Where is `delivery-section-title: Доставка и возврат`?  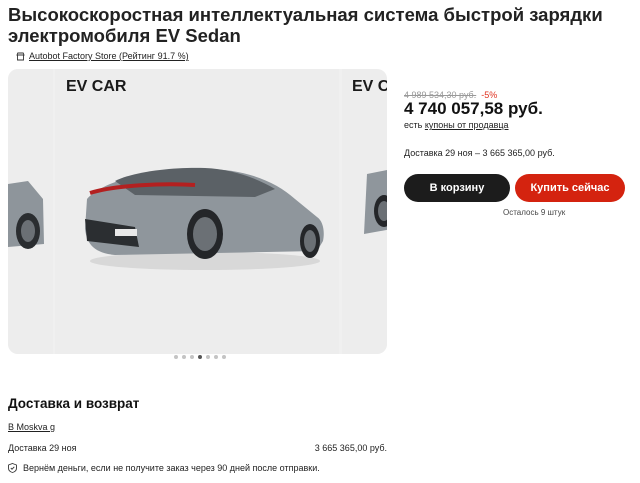
delivery-section-title: Доставка и возврат is located at coordinates (74, 403).